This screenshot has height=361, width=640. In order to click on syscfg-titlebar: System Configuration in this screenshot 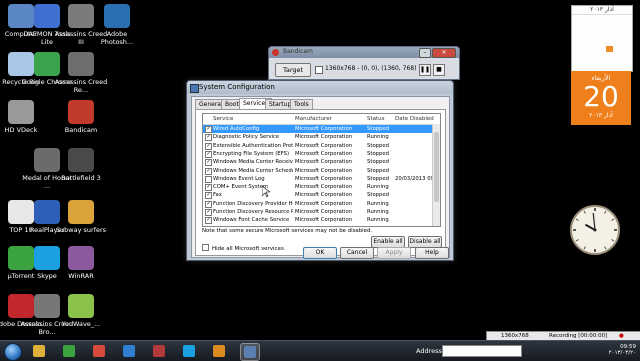, I will do `click(320, 87)`.